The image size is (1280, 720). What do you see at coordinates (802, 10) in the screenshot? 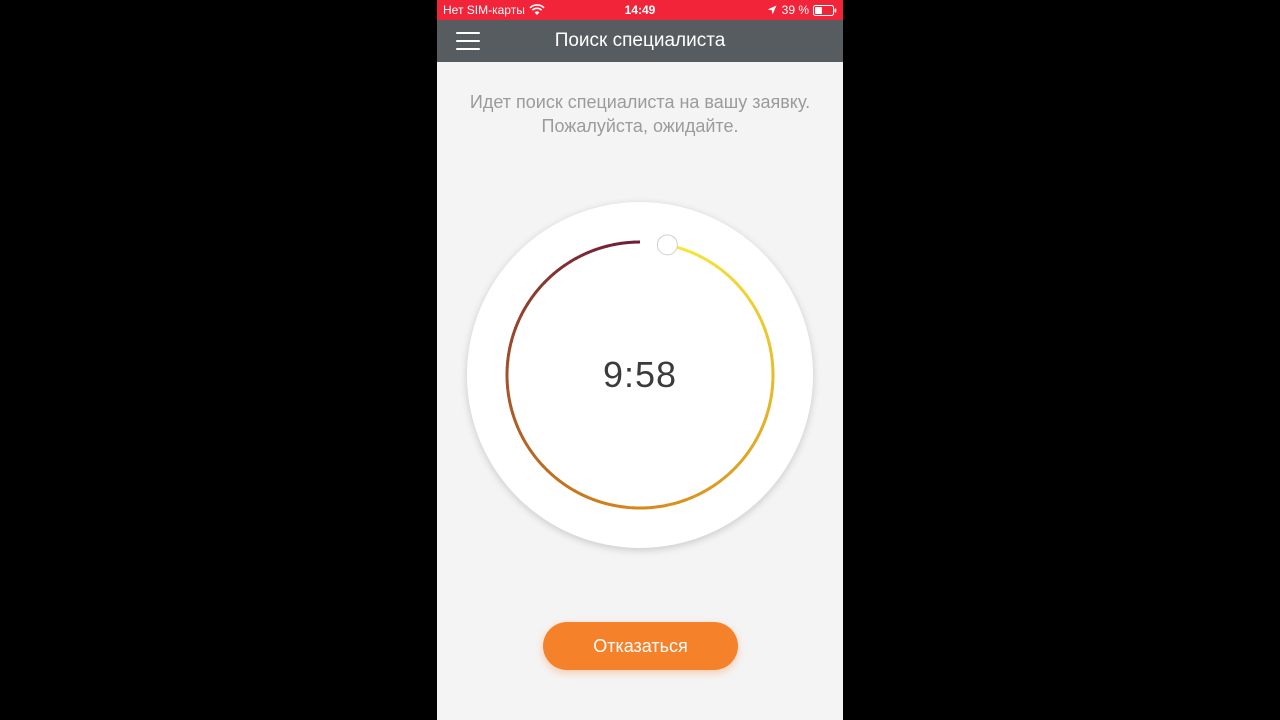
I see `status-right: 39 %` at bounding box center [802, 10].